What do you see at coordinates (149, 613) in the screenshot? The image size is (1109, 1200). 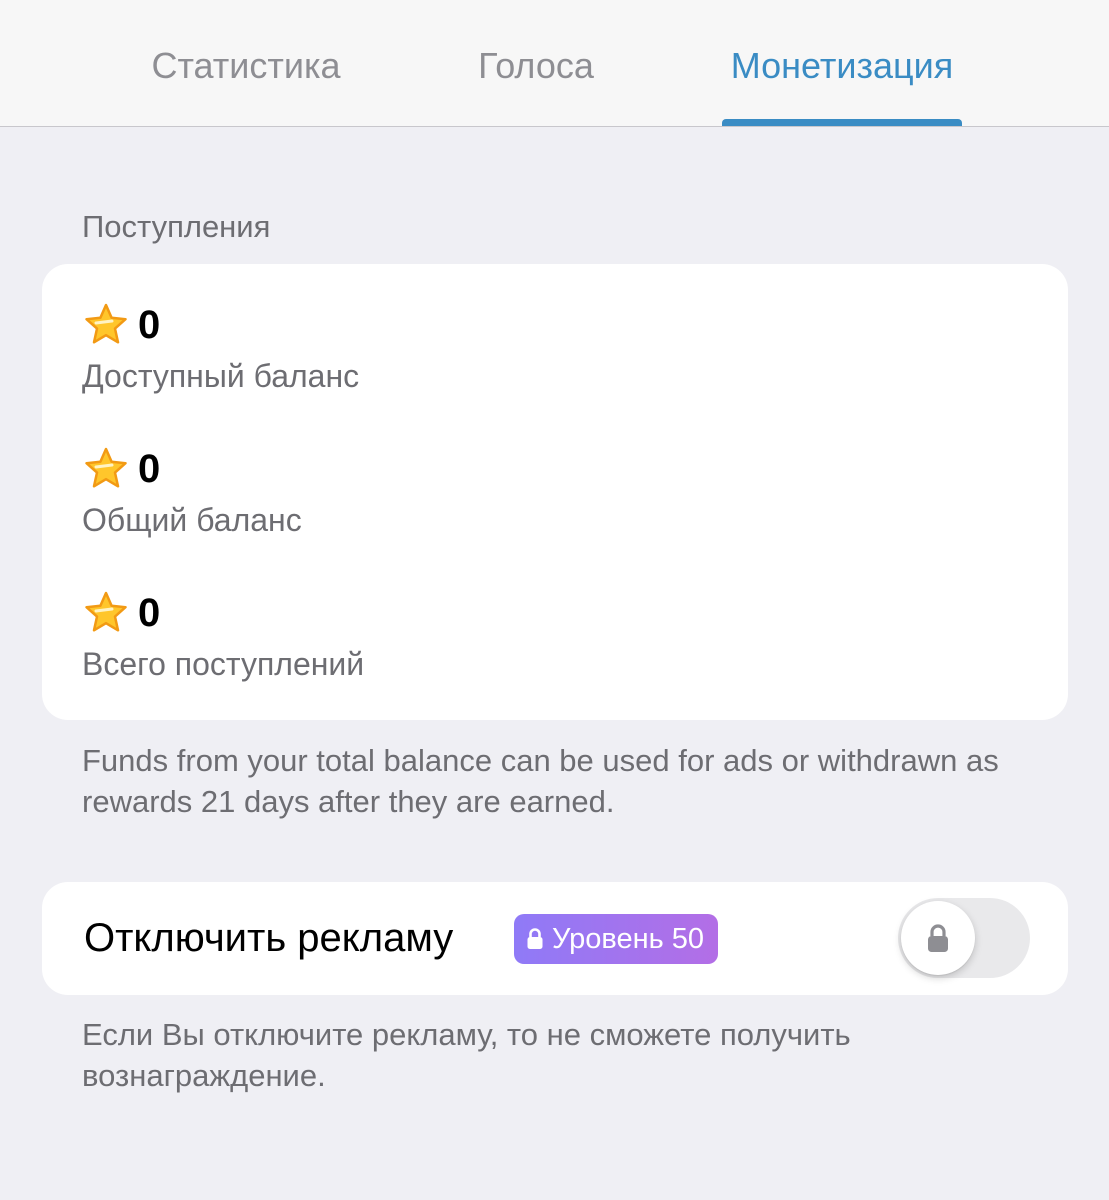 I see `total-proceeds-value: 0` at bounding box center [149, 613].